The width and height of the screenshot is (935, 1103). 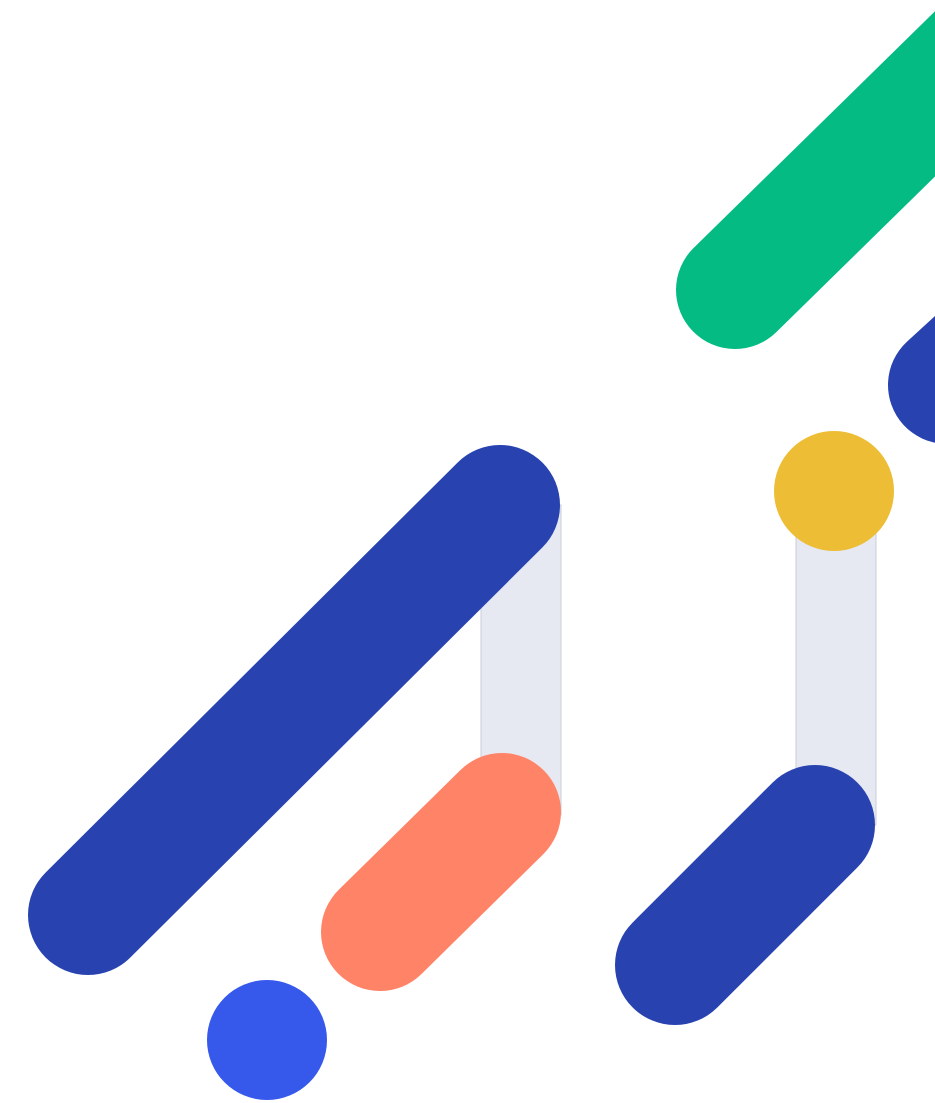 What do you see at coordinates (267, 1040) in the screenshot?
I see `blue-dot` at bounding box center [267, 1040].